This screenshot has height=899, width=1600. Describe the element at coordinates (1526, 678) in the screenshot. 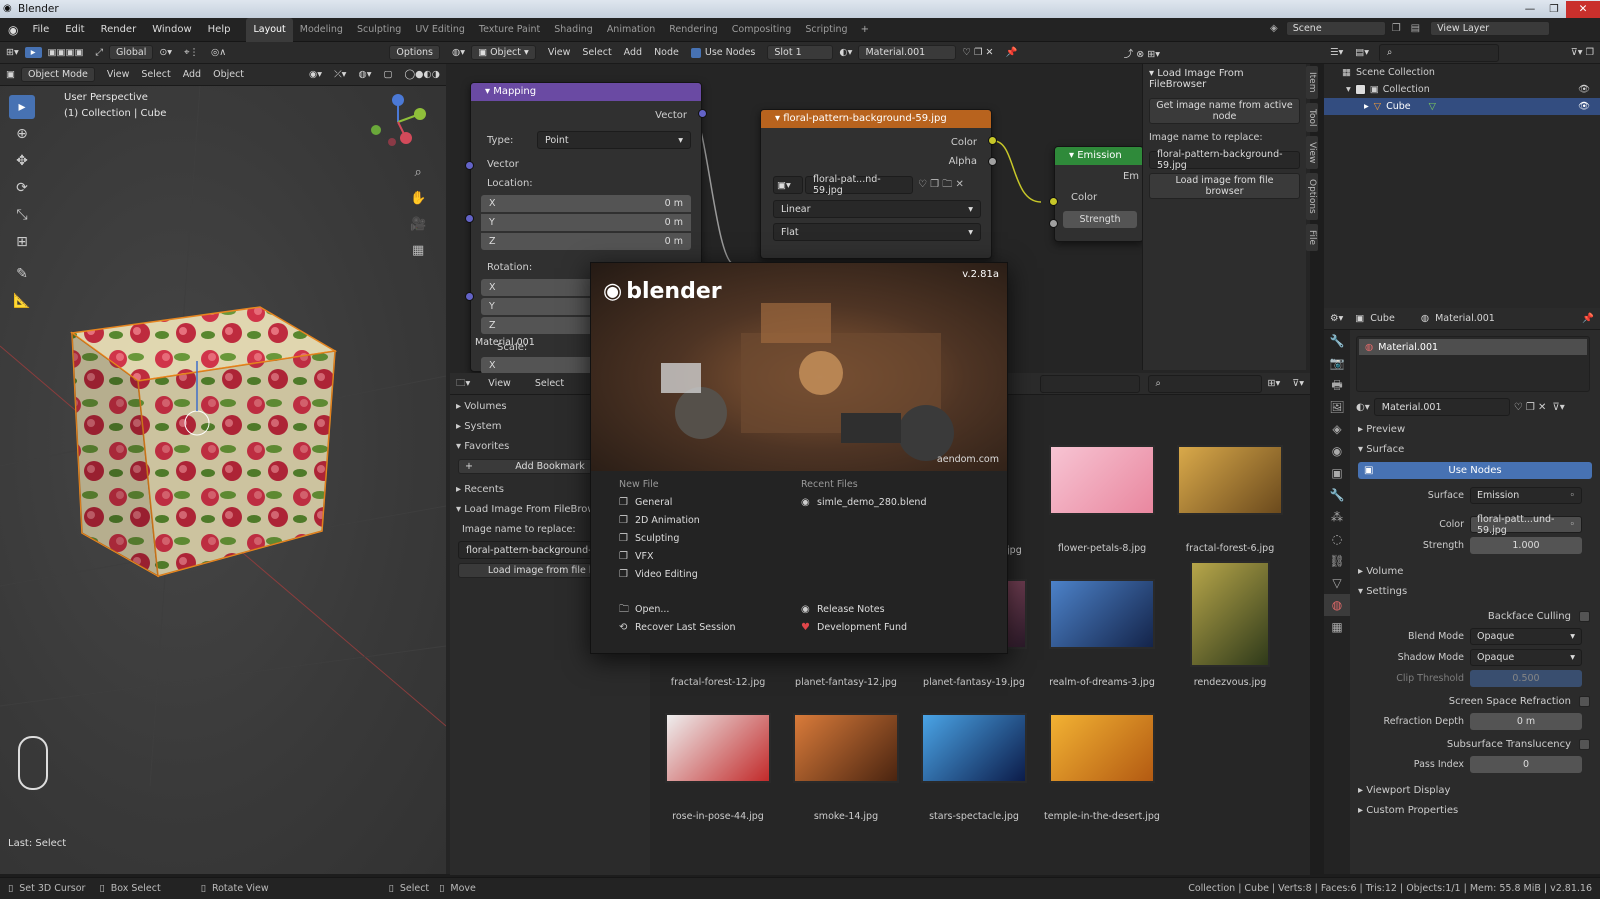

I see `clip-threshold-field: 0.500` at that location.